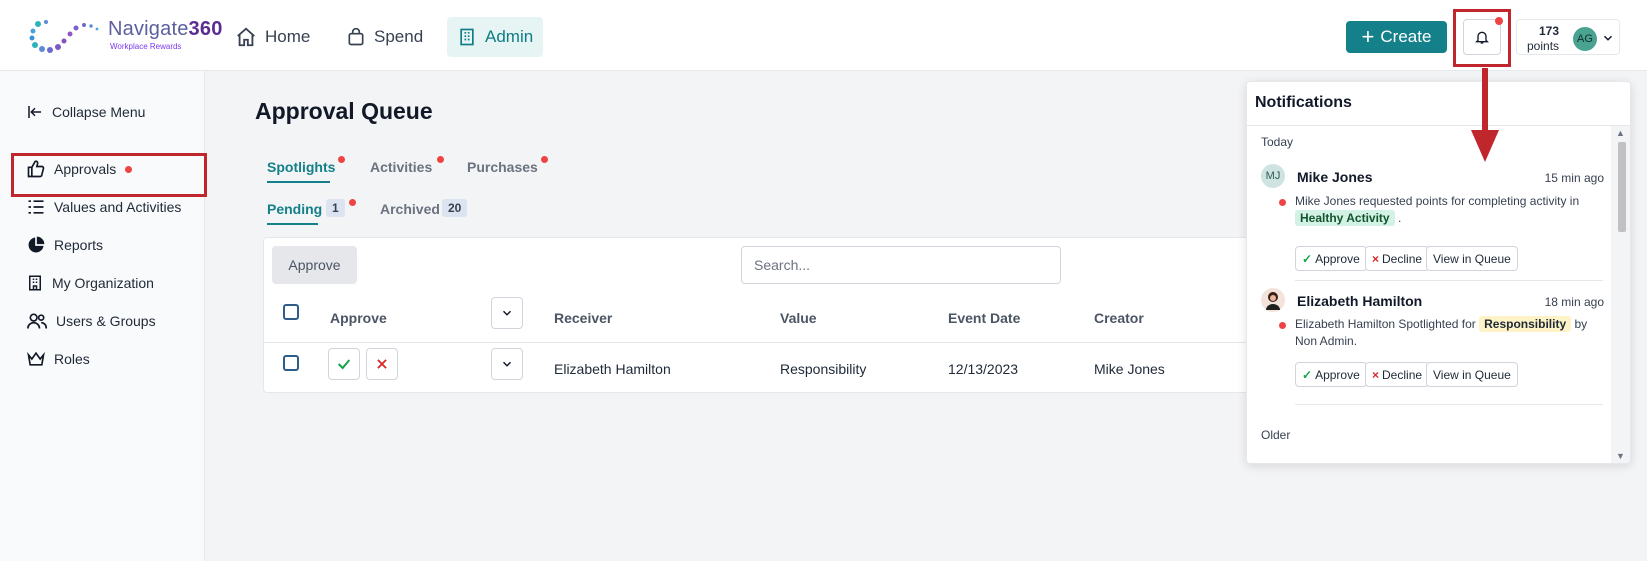  I want to click on column-header-event-date: Event Date, so click(984, 318).